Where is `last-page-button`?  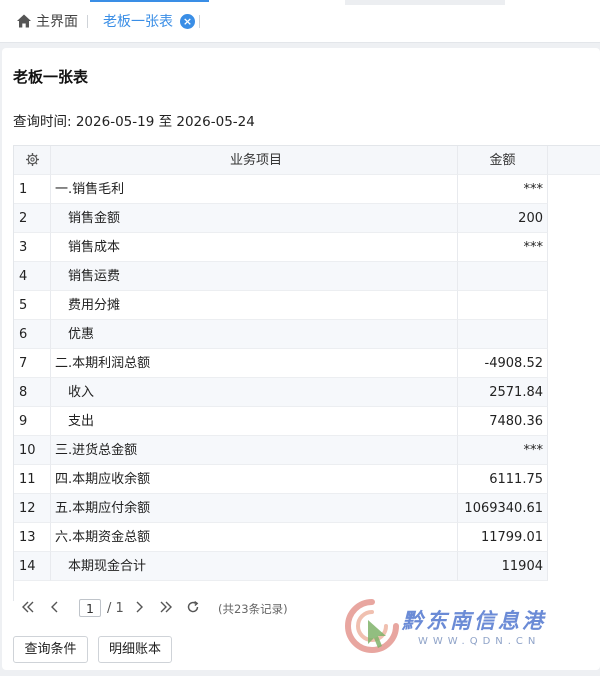
last-page-button is located at coordinates (166, 609).